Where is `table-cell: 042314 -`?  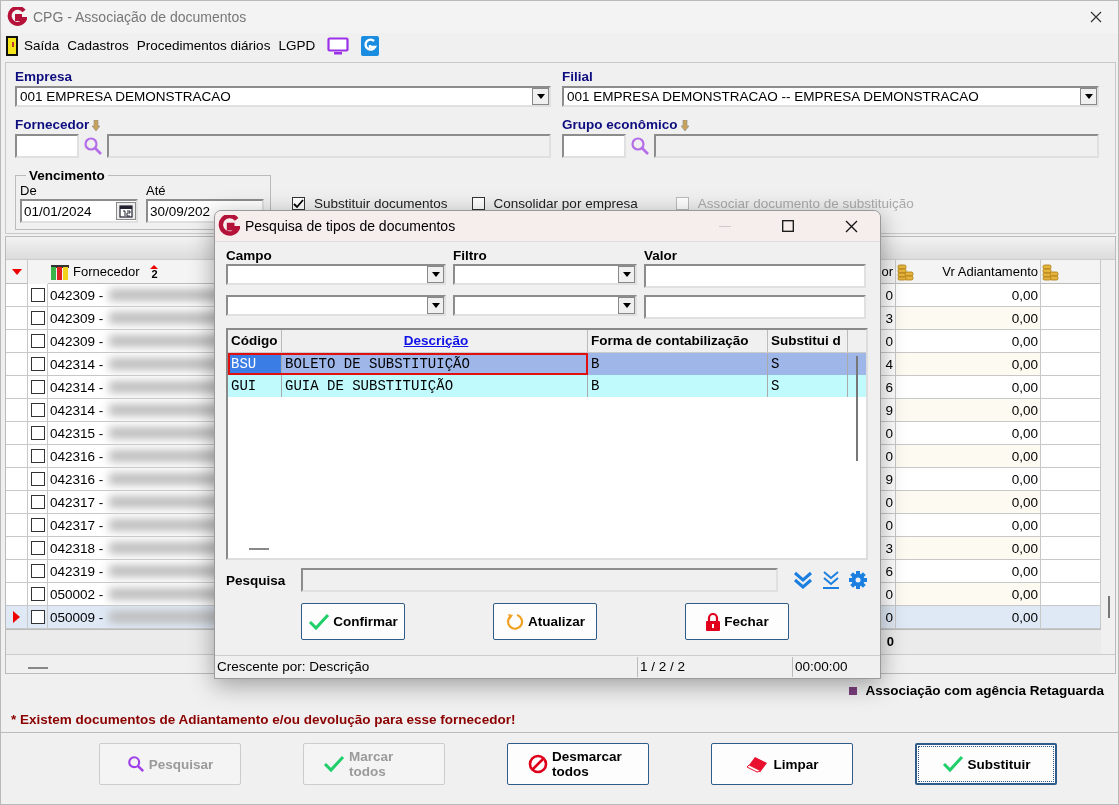 table-cell: 042314 - is located at coordinates (77, 387).